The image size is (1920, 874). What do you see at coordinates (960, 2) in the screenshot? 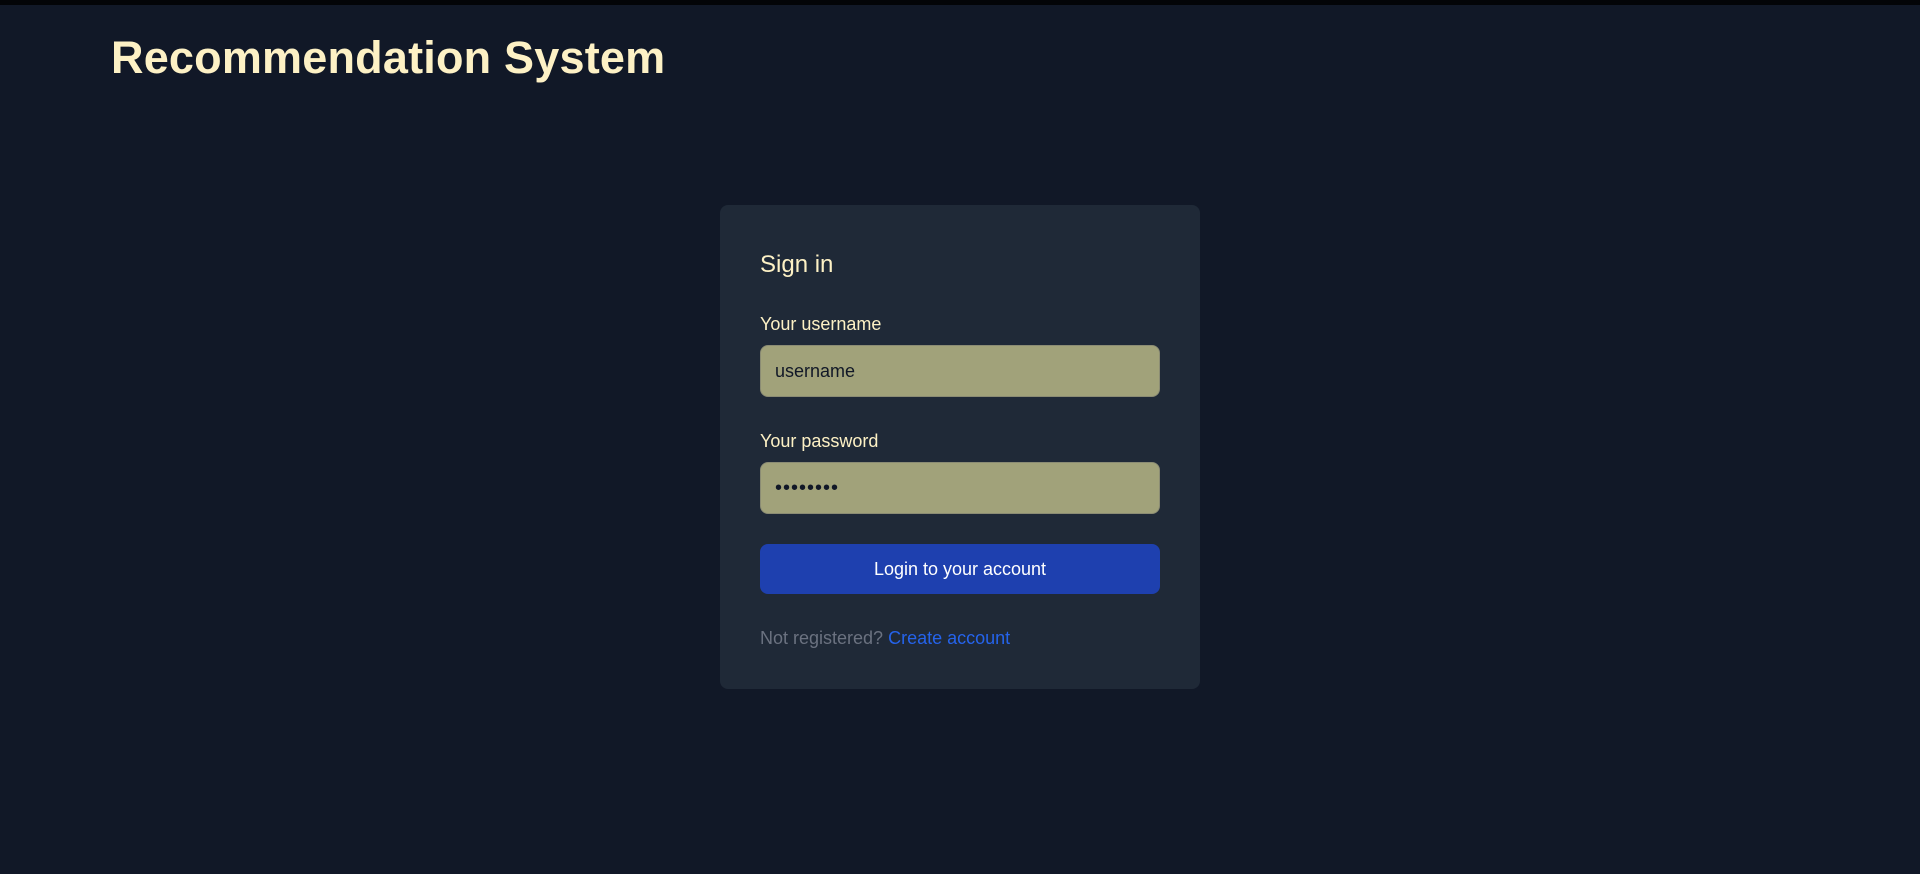
I see `top-border-strip` at bounding box center [960, 2].